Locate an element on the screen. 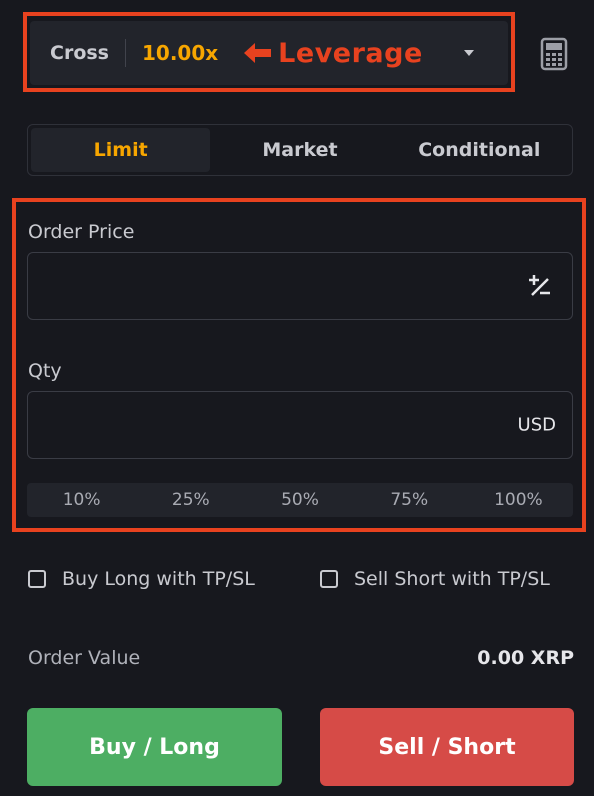  leverage-annotation-label: Leverage is located at coordinates (350, 53).